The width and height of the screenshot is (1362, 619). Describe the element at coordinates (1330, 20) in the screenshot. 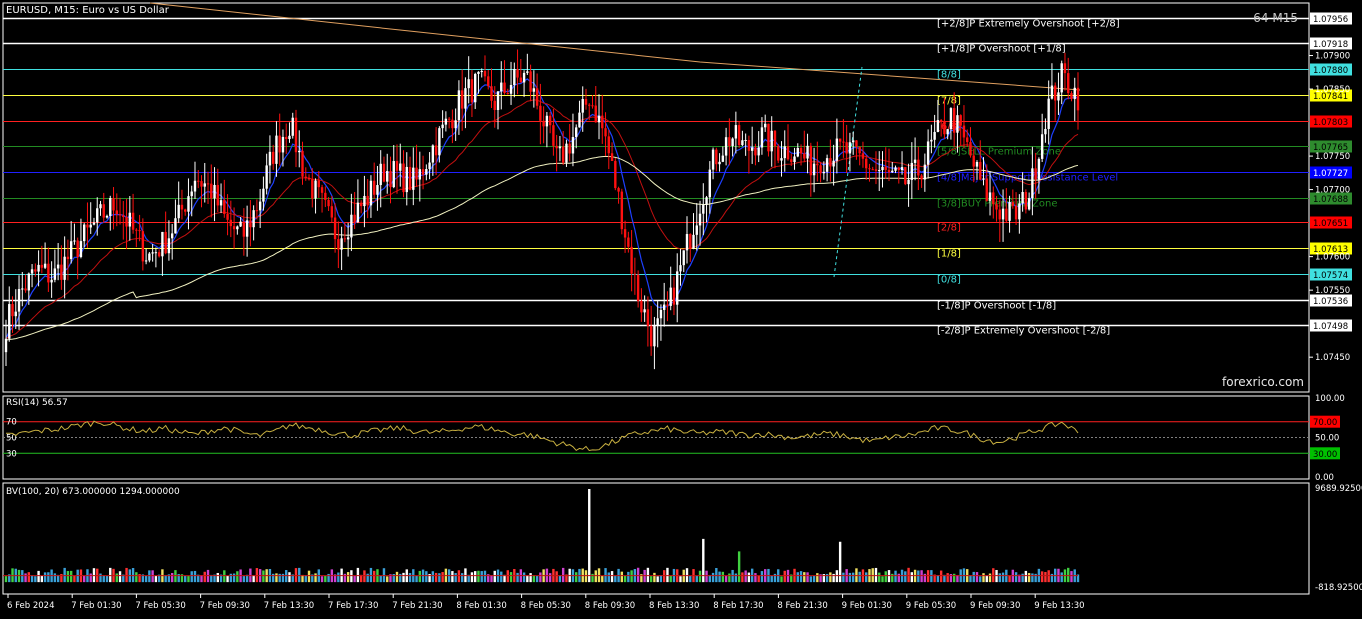

I see `price-level-tag-text: 1.07956` at that location.